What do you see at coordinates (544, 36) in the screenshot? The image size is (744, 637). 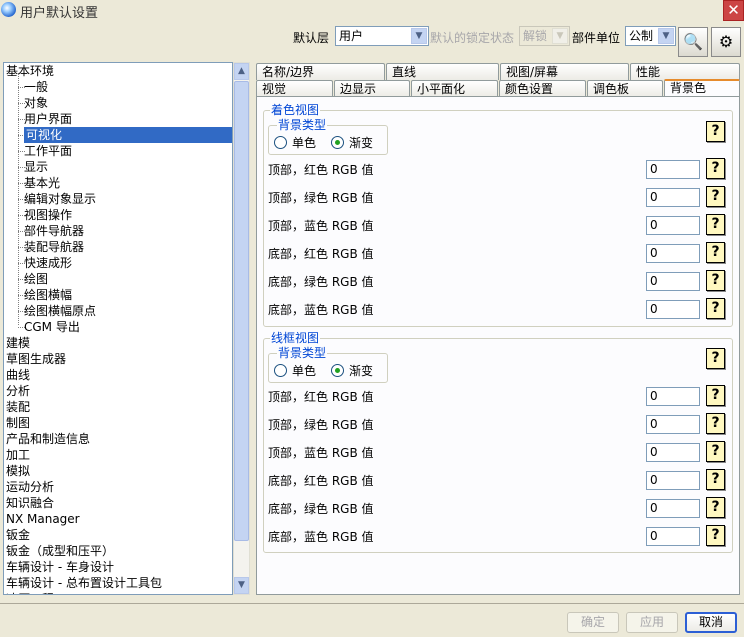 I see `lock-state-select: 解锁 ▼` at bounding box center [544, 36].